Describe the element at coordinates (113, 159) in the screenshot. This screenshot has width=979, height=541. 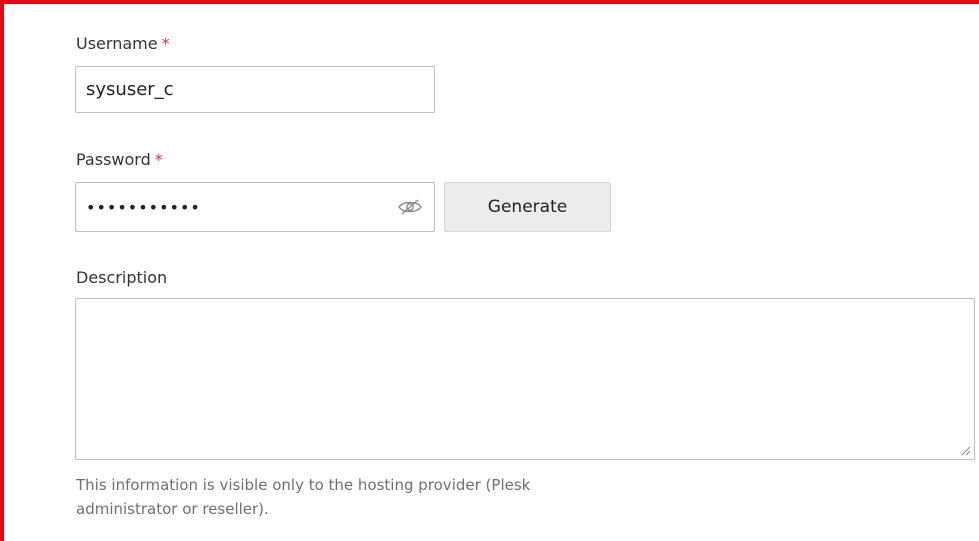
I see `password-label-text: Password` at that location.